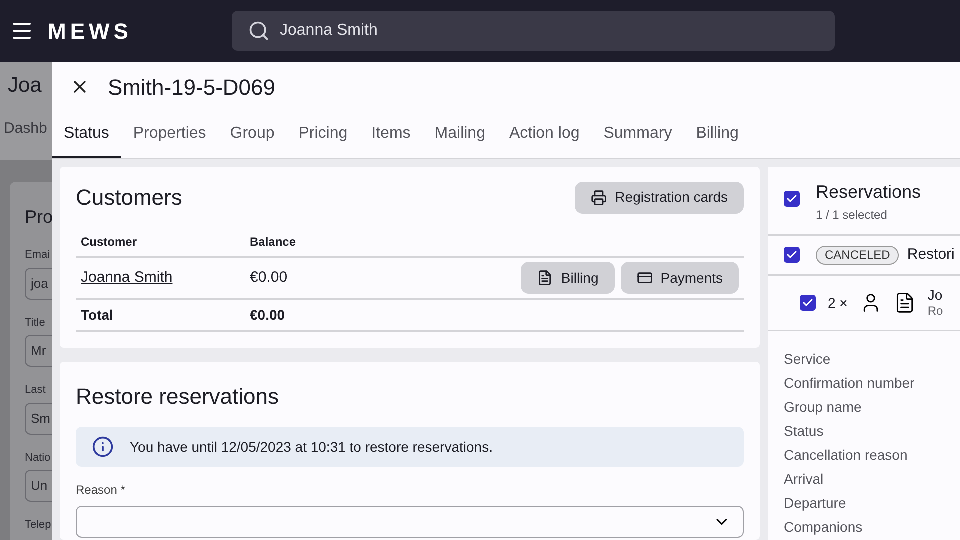 This screenshot has height=540, width=960. What do you see at coordinates (545, 278) in the screenshot?
I see `invoice-icon` at bounding box center [545, 278].